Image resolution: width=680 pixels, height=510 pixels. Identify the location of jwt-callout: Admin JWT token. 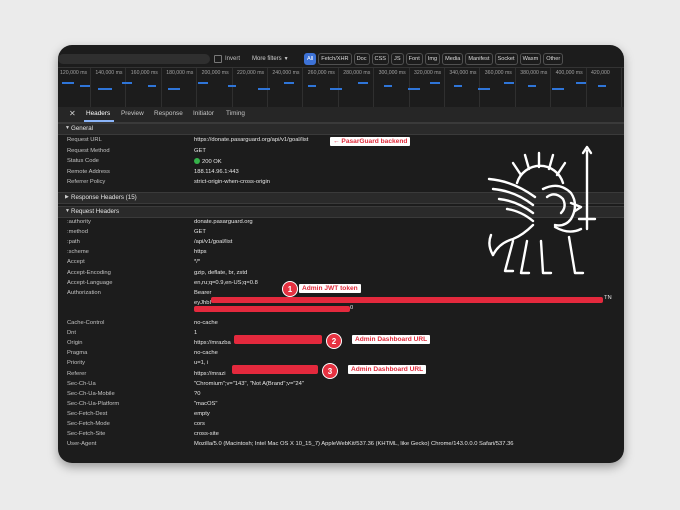
(330, 288).